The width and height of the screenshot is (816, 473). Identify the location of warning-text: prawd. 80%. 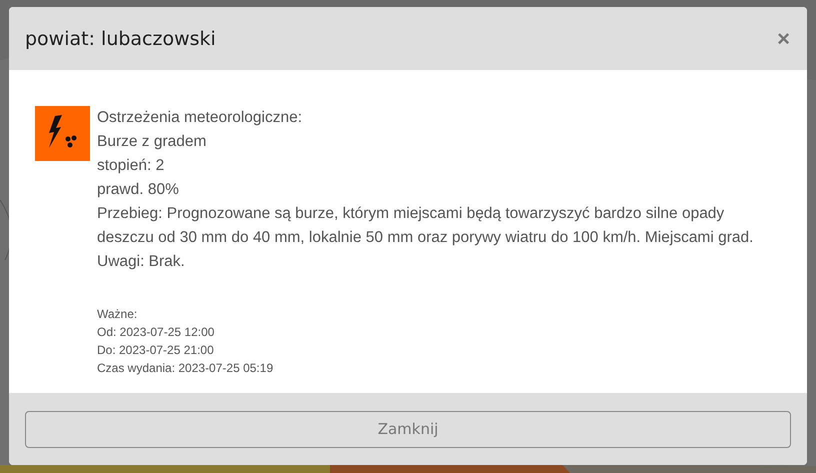
(138, 190).